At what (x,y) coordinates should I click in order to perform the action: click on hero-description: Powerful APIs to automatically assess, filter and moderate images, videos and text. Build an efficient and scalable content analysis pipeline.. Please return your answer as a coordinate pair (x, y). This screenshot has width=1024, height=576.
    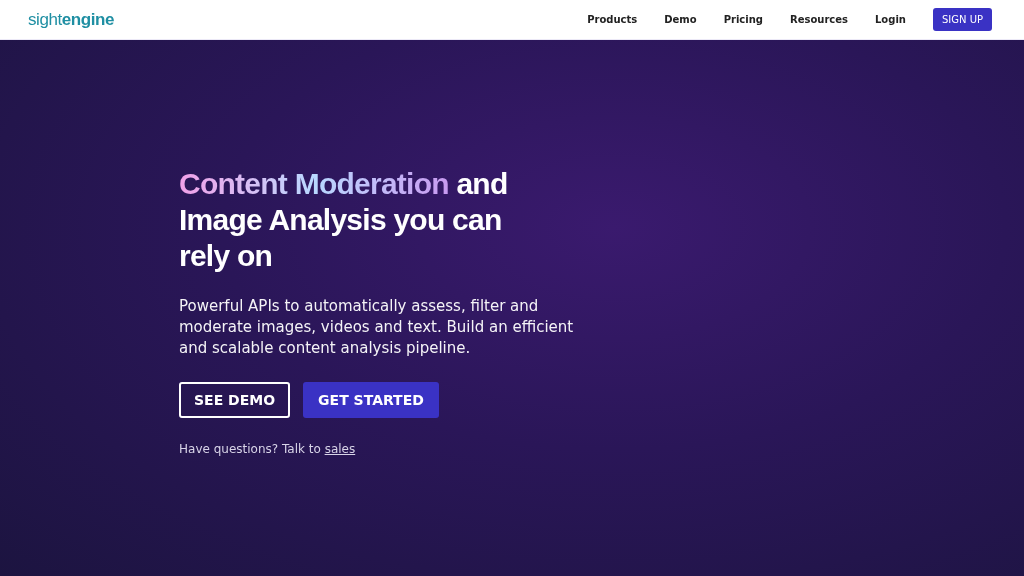
    Looking at the image, I should click on (377, 327).